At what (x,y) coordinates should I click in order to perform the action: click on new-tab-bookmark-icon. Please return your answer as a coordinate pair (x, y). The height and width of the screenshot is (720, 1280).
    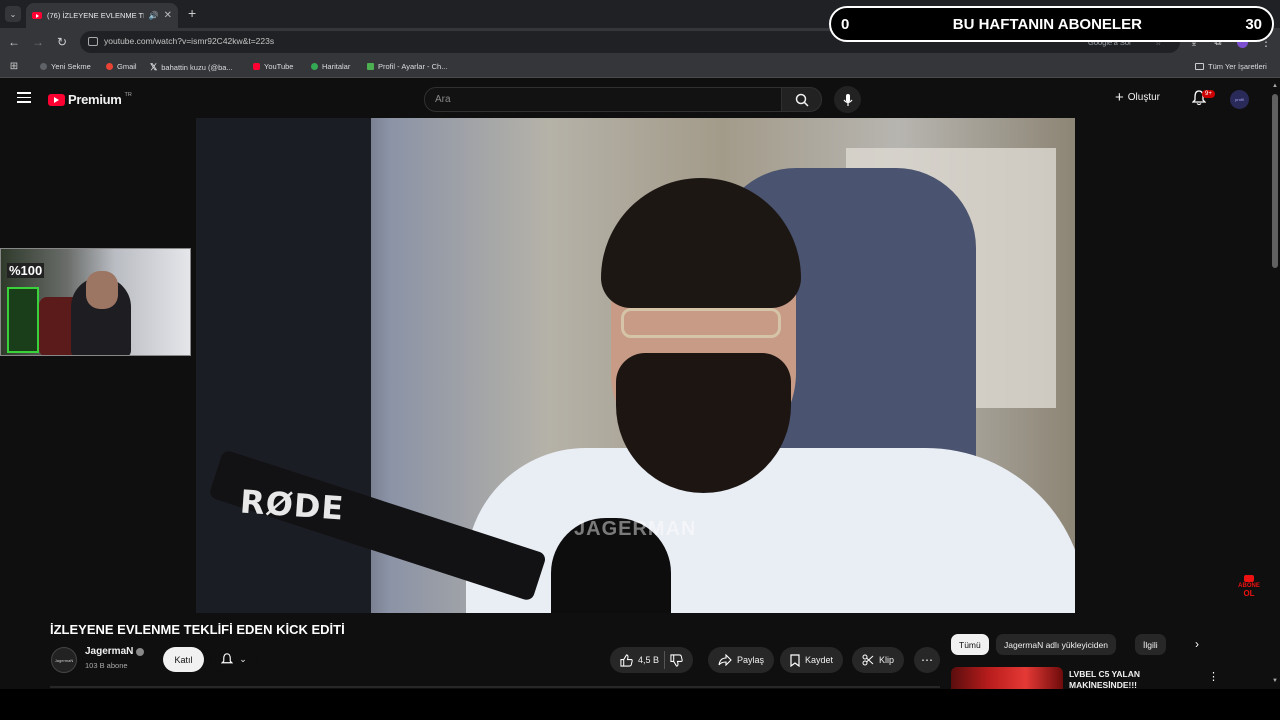
    Looking at the image, I should click on (43, 66).